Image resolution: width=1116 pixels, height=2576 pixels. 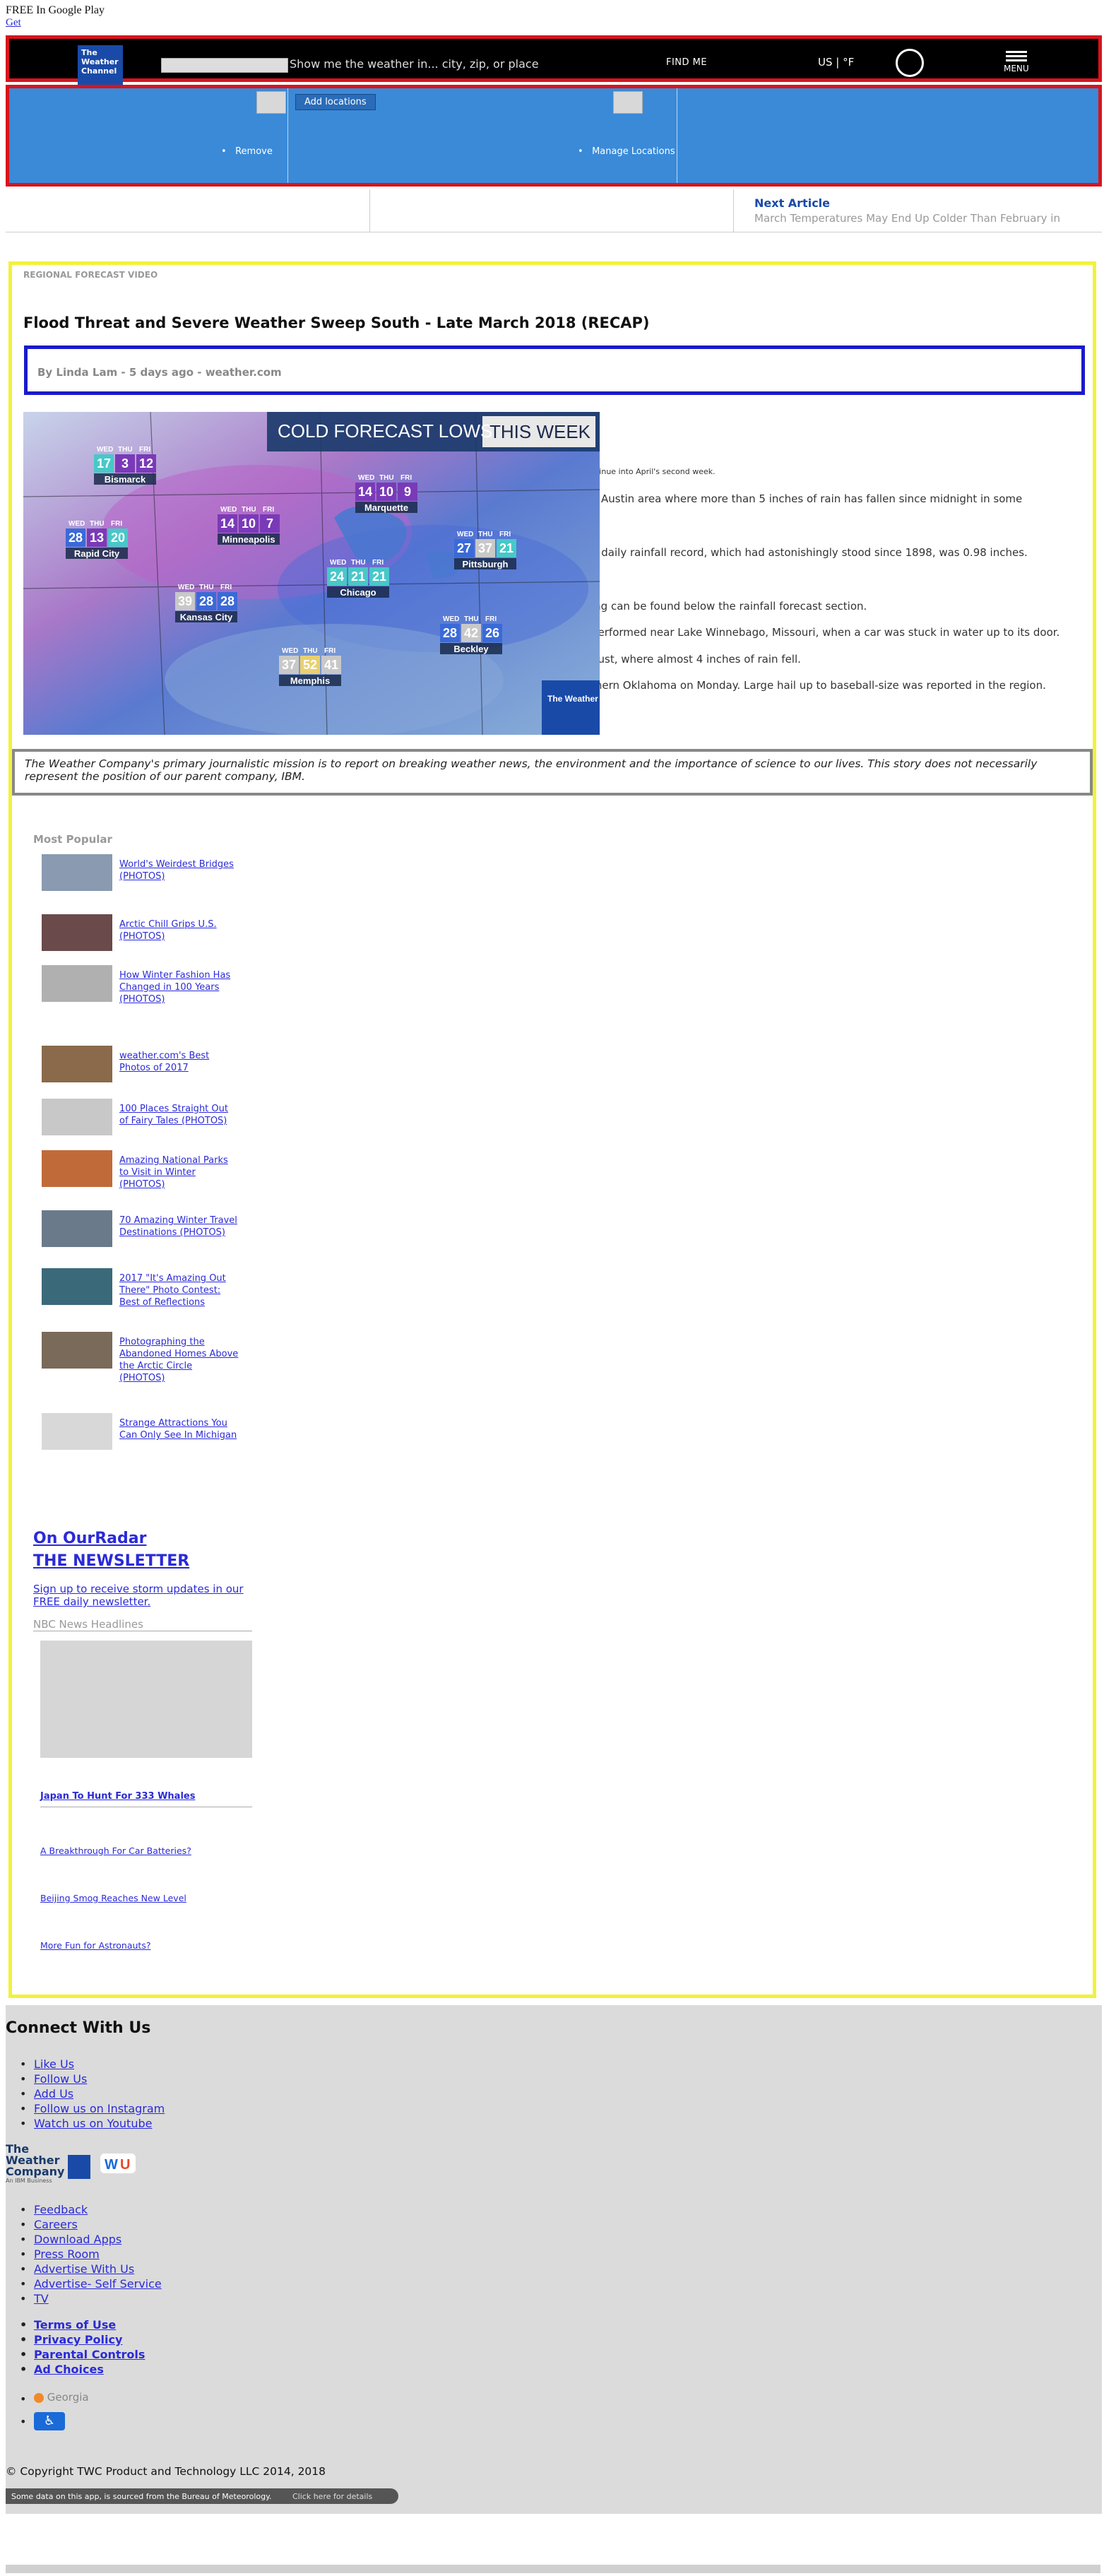 I want to click on units-toggle: US | °F, so click(x=836, y=62).